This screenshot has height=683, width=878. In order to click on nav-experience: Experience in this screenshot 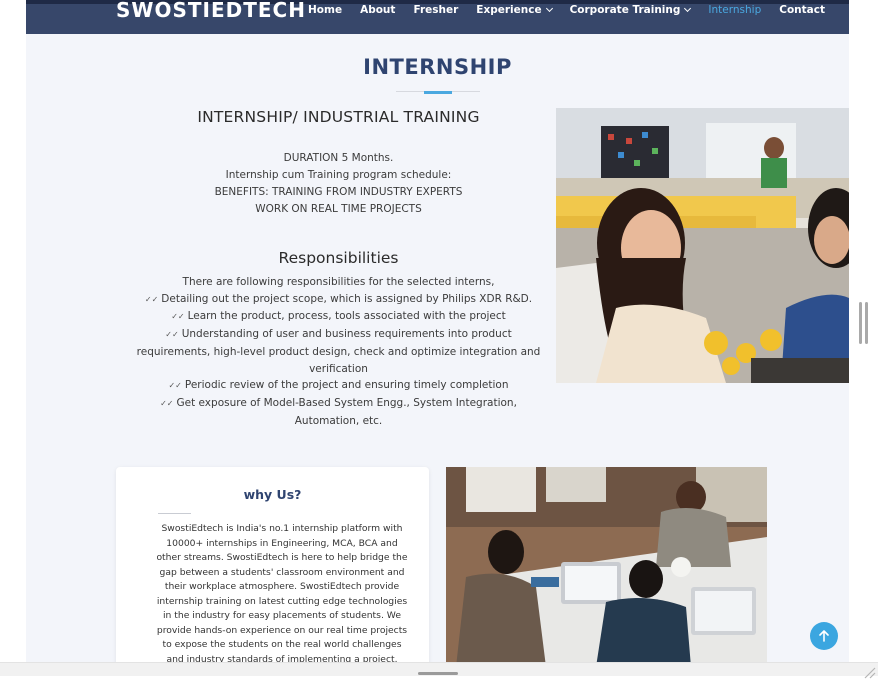, I will do `click(514, 10)`.